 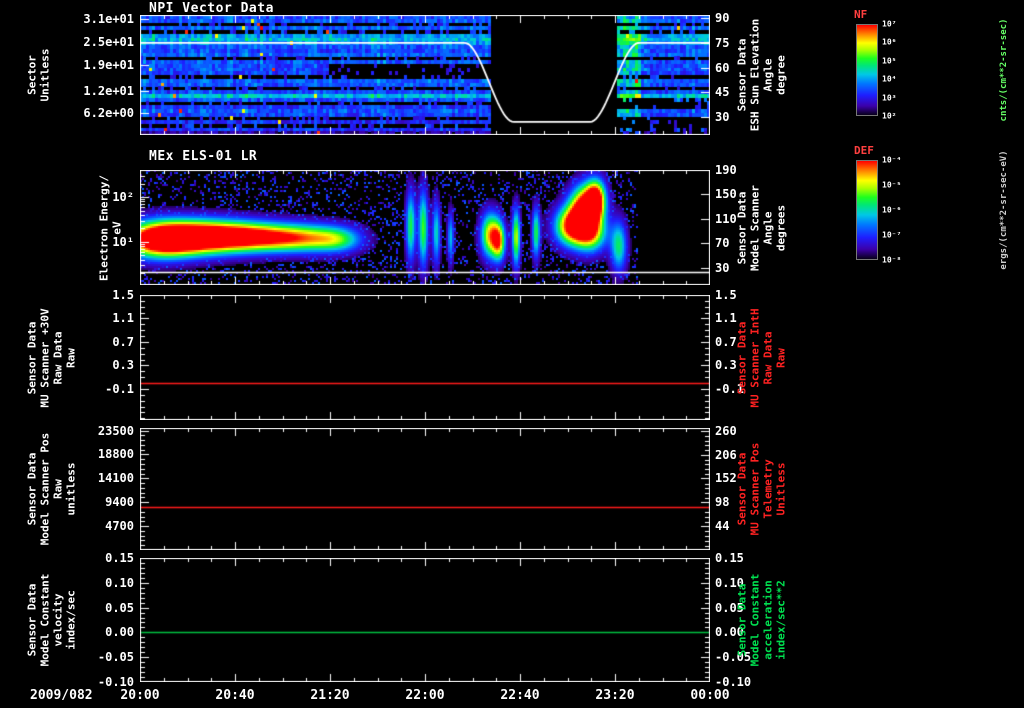 I want to click on y-axis-label-right-model-scanner-pos: MU Scanner Pos, so click(x=755, y=489).